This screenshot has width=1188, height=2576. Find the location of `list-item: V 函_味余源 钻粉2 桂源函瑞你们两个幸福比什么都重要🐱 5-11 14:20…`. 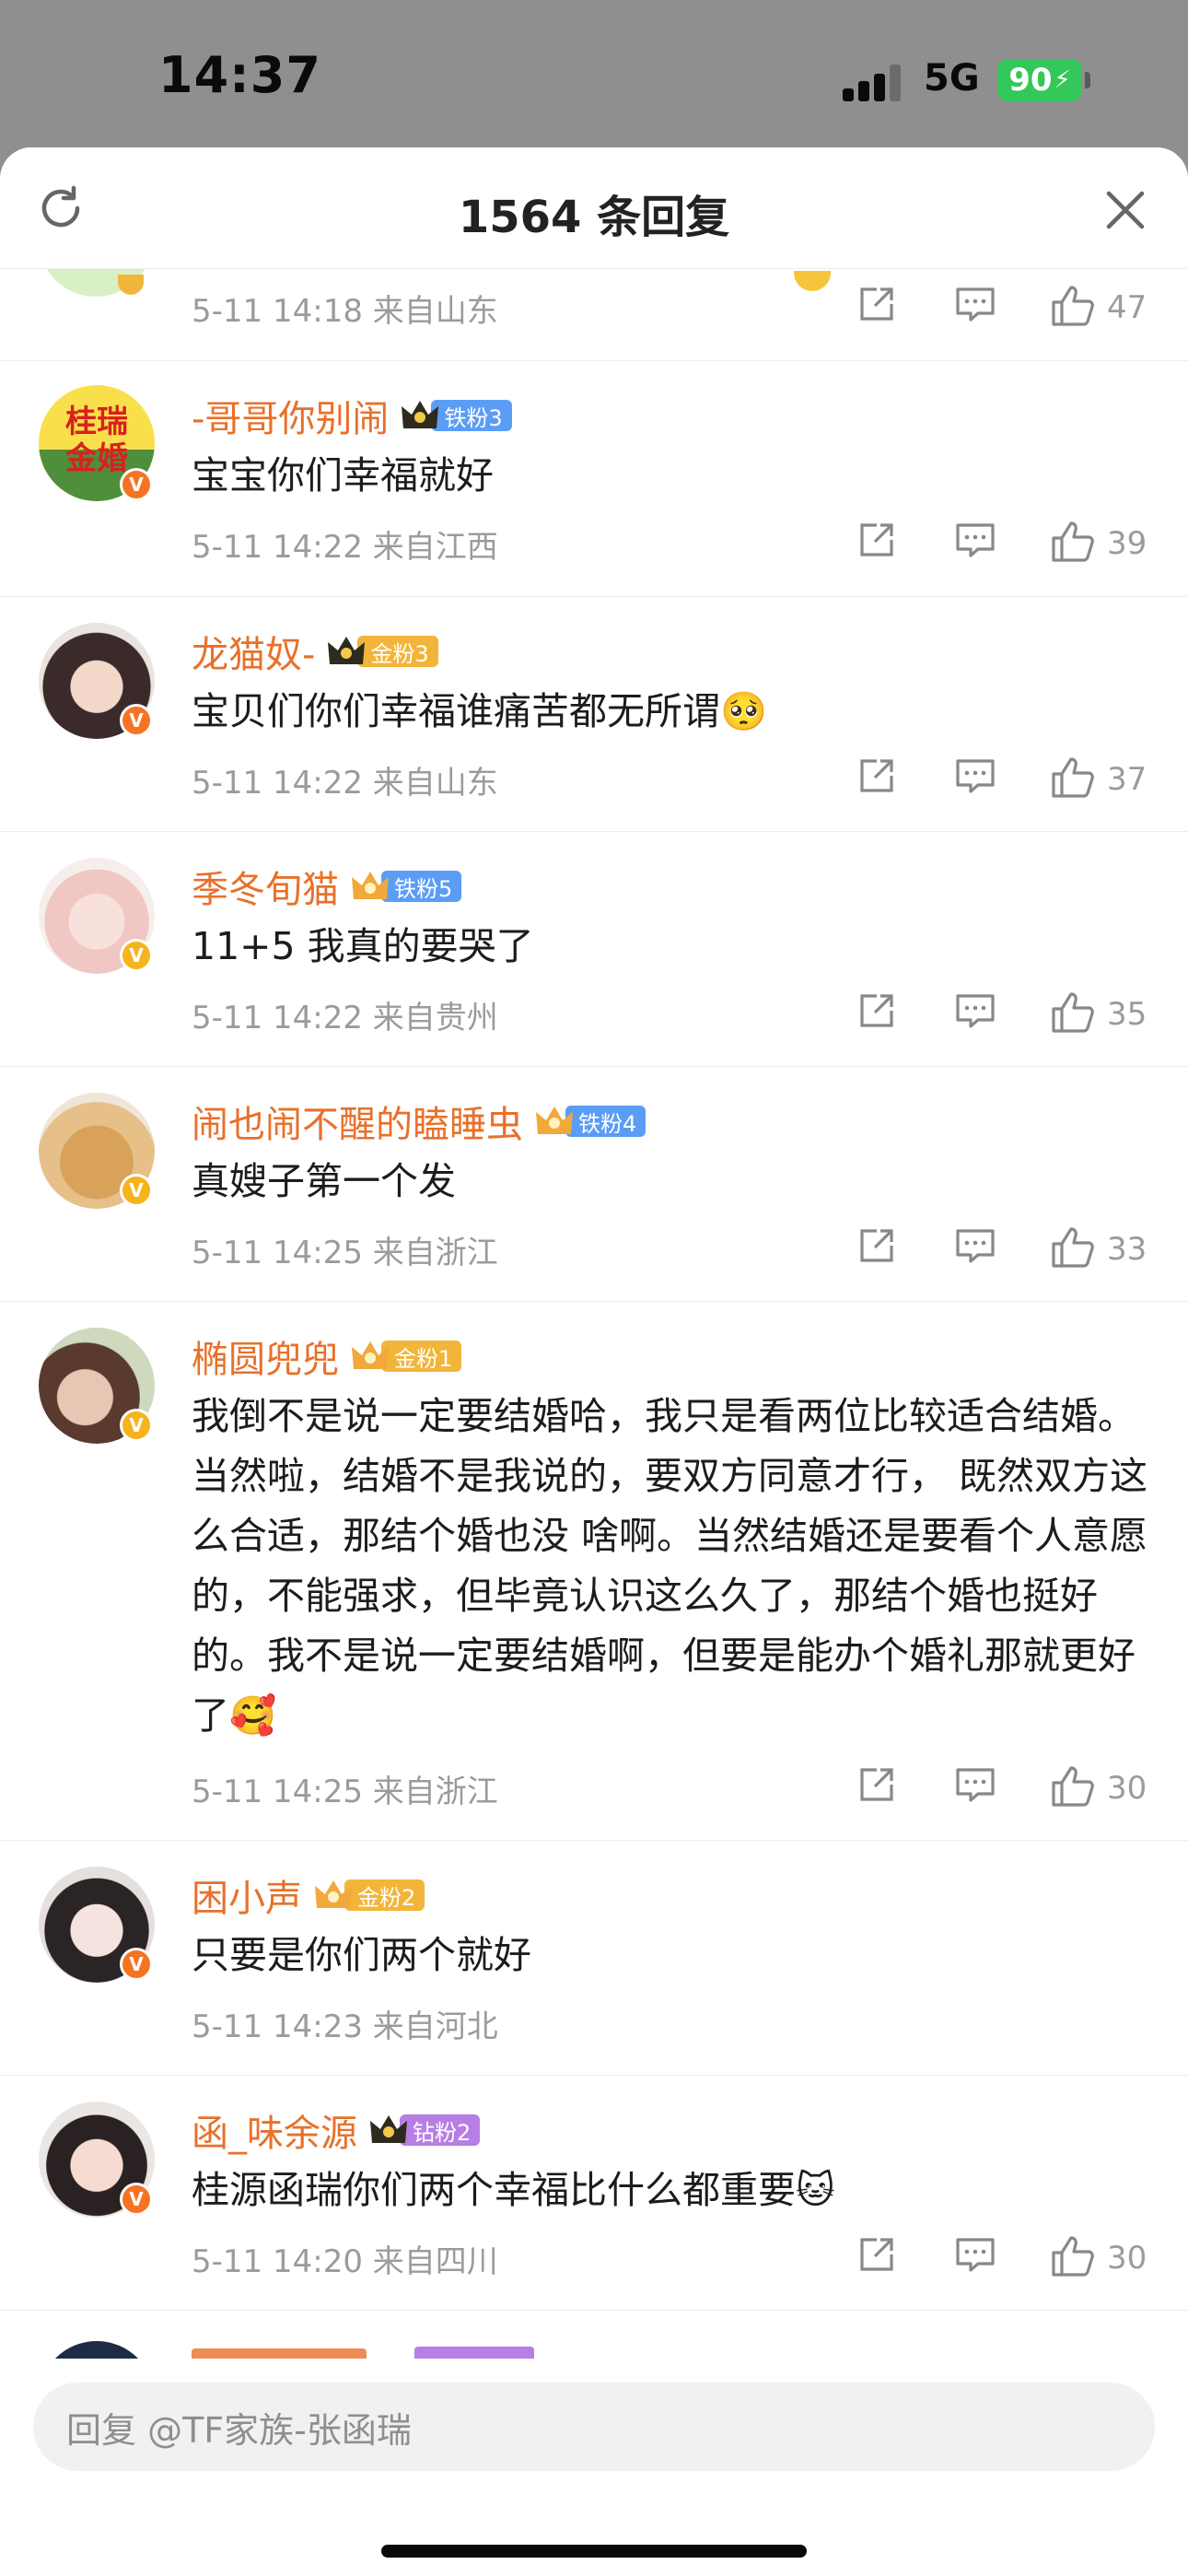

list-item: V 函_味余源 钻粉2 桂源函瑞你们两个幸福比什么都重要🐱 5-11 14:20… is located at coordinates (594, 2193).